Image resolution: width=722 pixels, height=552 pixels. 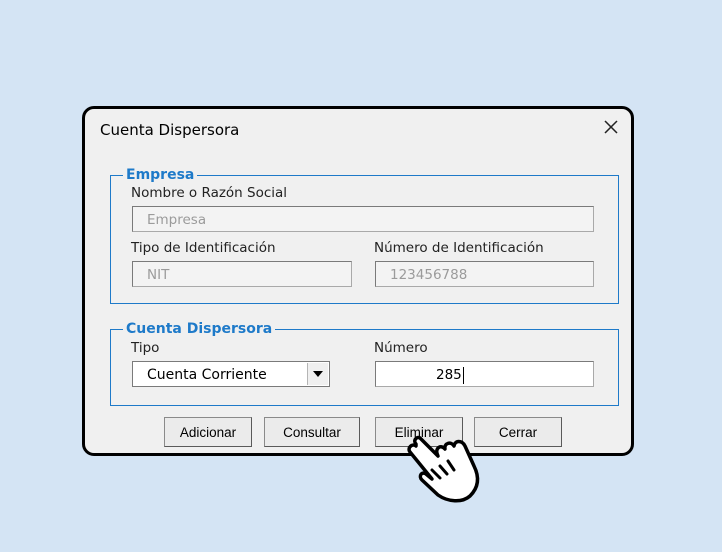 I want to click on chevron-down-icon, so click(x=317, y=374).